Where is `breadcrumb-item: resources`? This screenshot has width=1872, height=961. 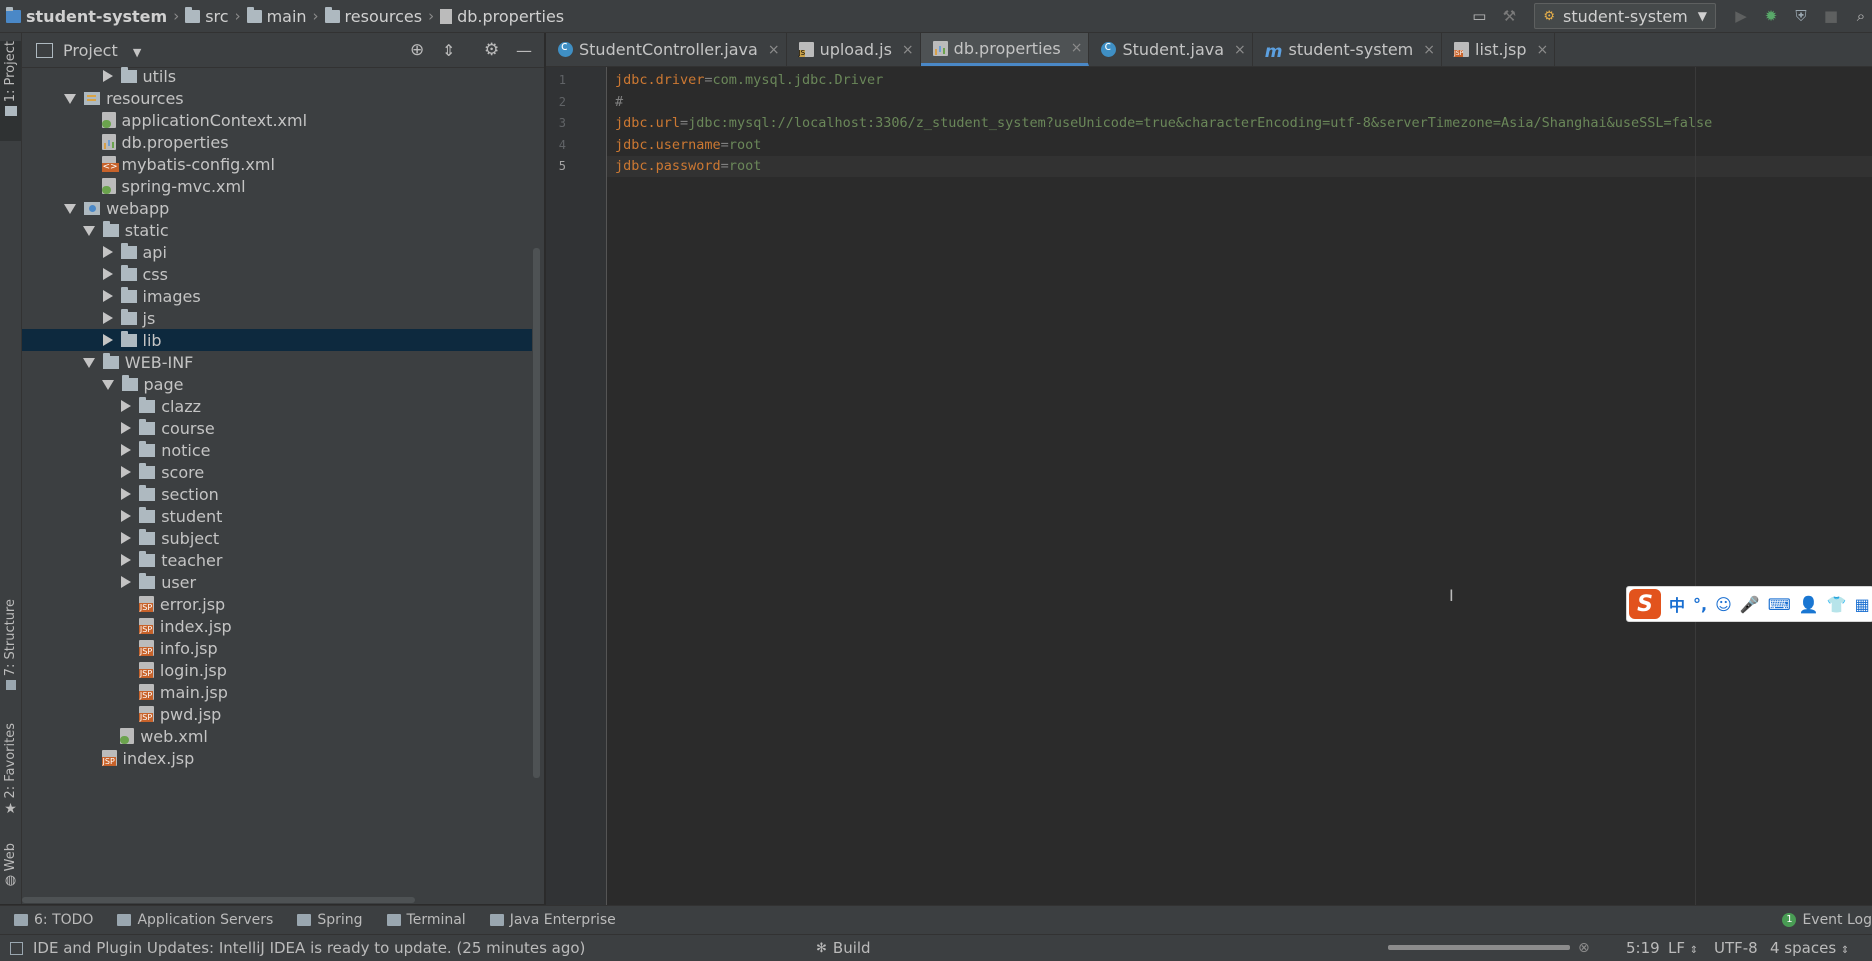 breadcrumb-item: resources is located at coordinates (384, 16).